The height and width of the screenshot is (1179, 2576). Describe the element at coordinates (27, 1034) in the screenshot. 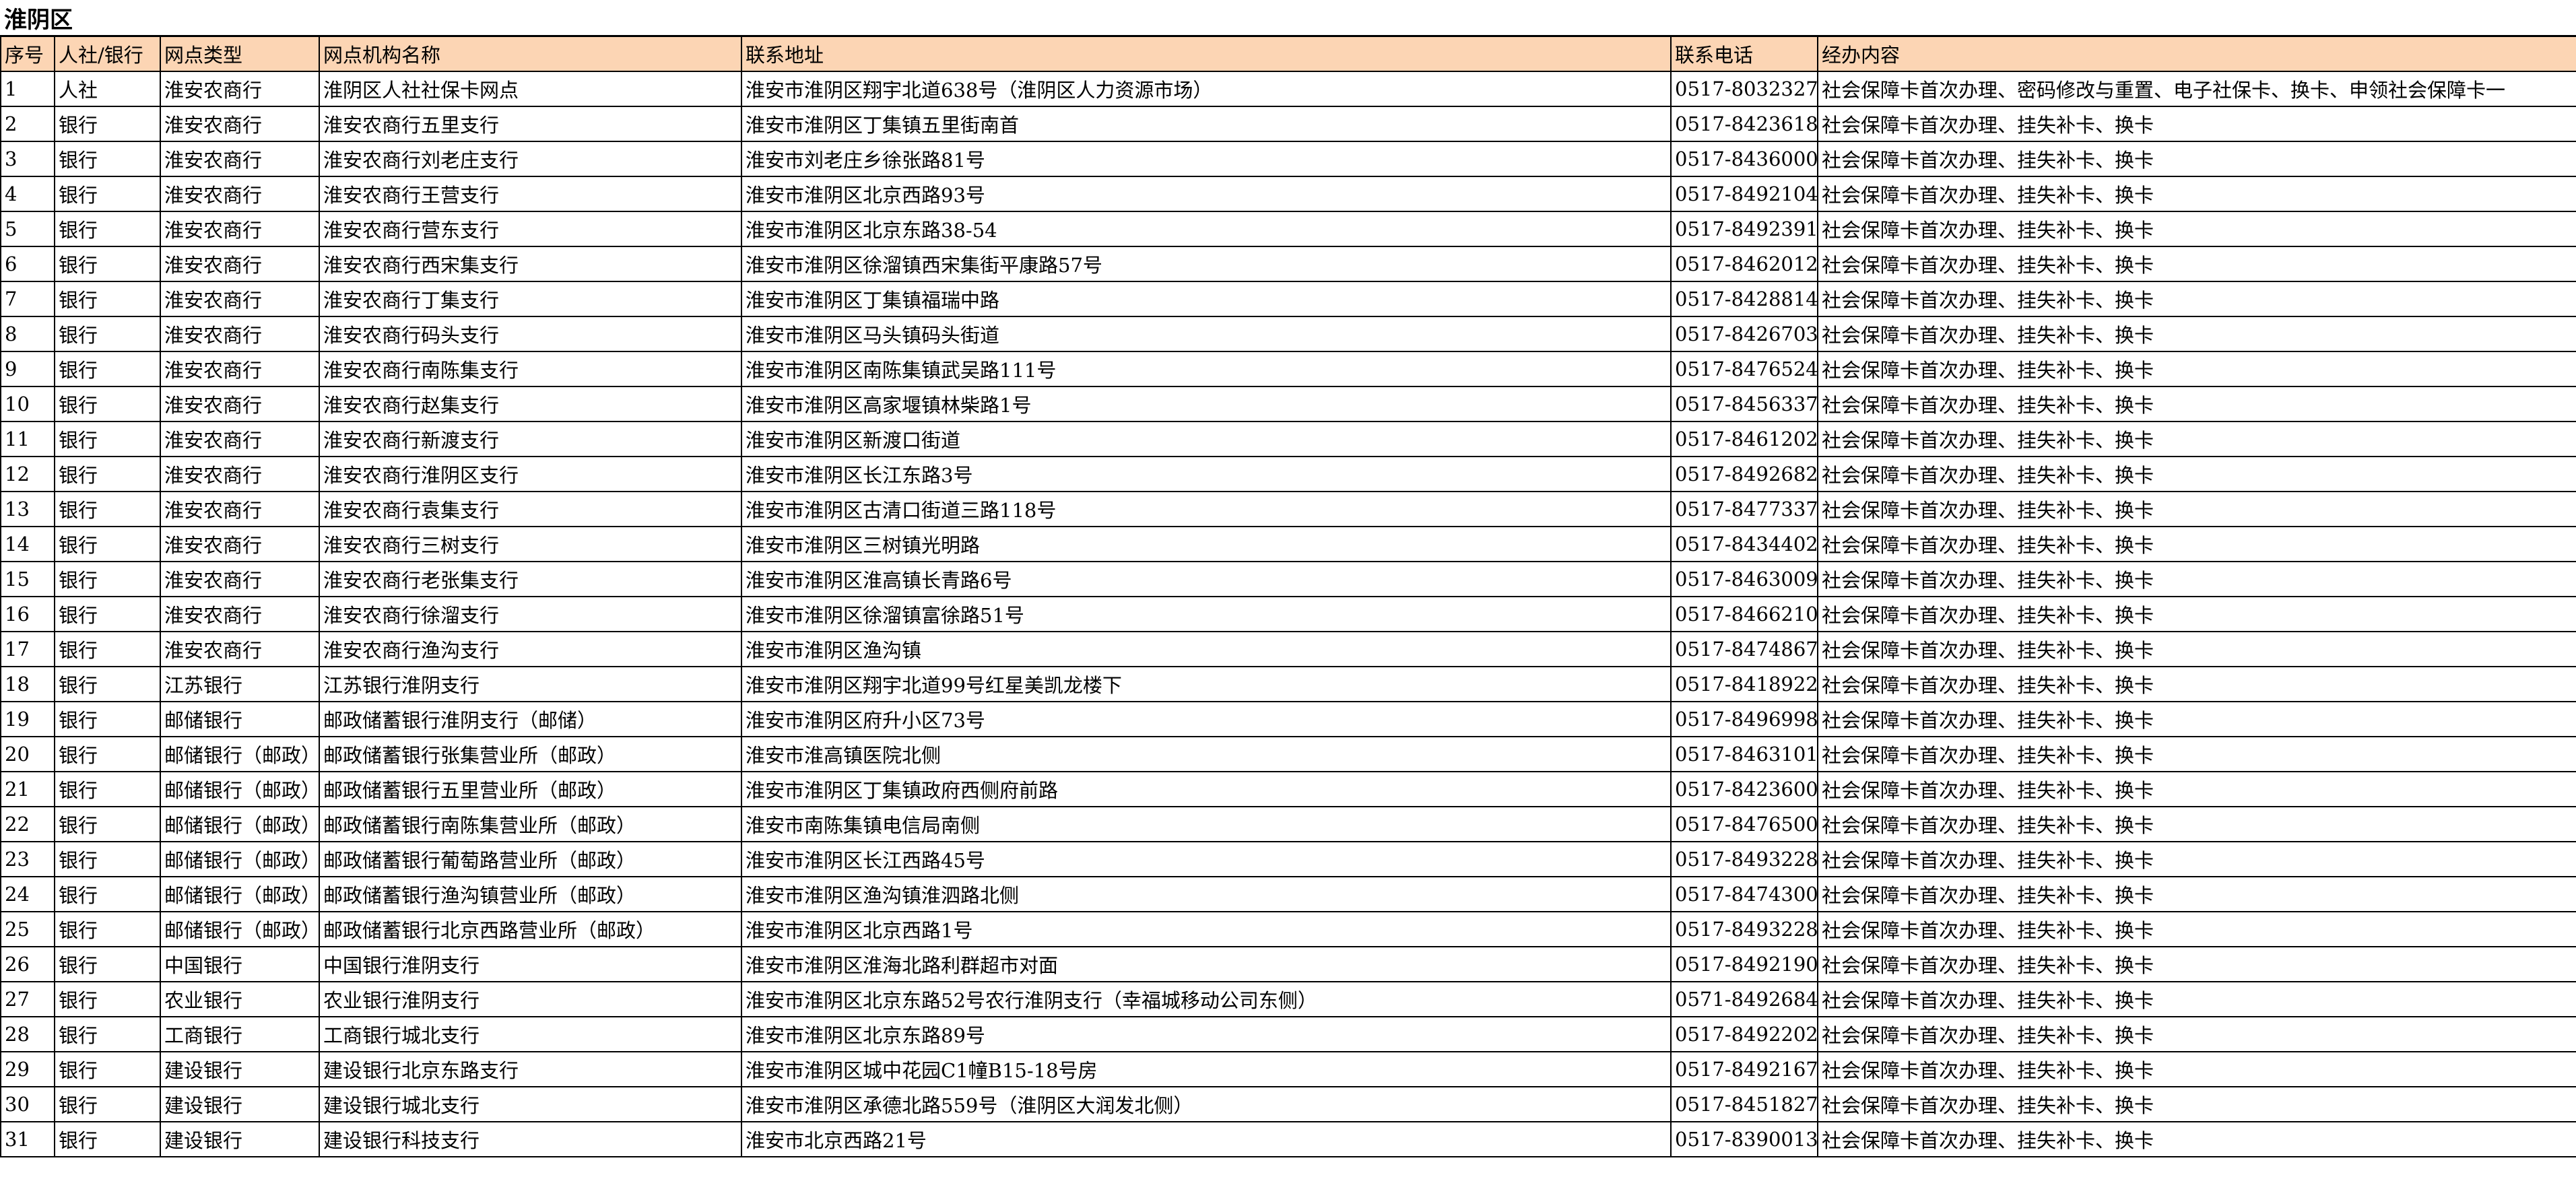

I see `cell-index: 28` at that location.